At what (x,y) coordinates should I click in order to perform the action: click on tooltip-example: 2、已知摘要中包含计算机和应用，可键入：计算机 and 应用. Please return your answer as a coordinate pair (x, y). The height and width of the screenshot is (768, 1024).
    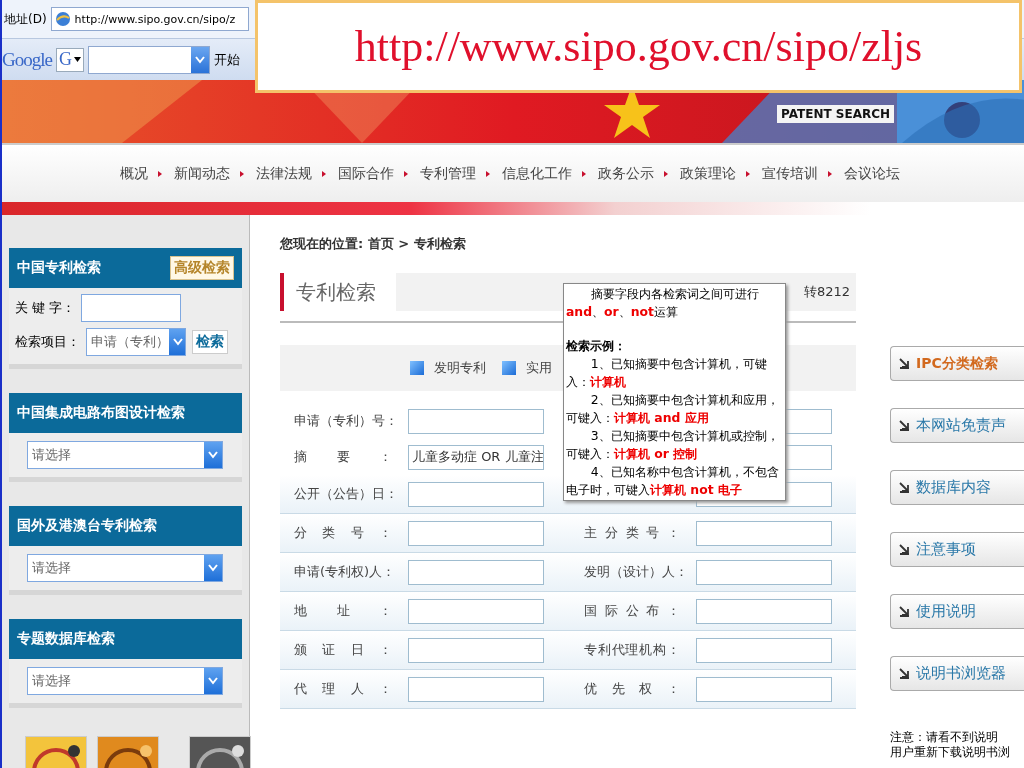
    Looking at the image, I should click on (673, 409).